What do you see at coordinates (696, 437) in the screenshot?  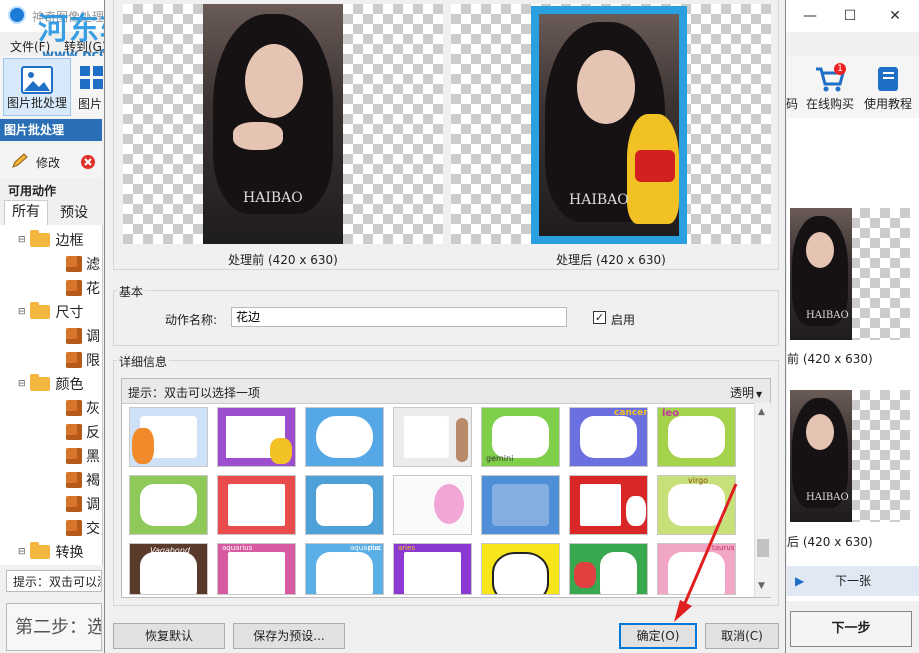 I see `frame-thumb: leo` at bounding box center [696, 437].